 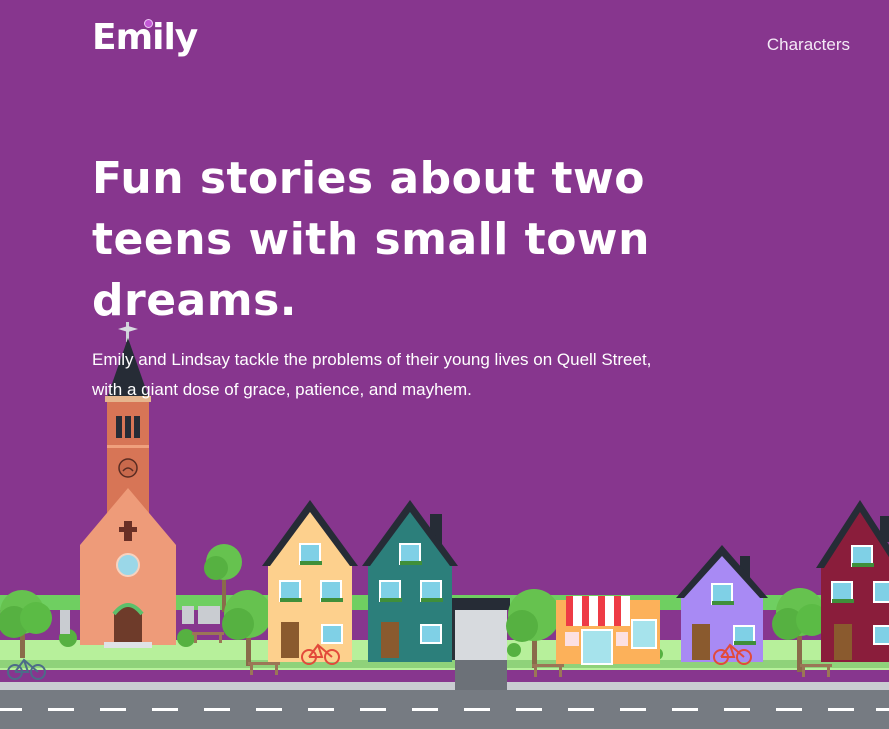 What do you see at coordinates (548, 670) in the screenshot?
I see `bench-middle` at bounding box center [548, 670].